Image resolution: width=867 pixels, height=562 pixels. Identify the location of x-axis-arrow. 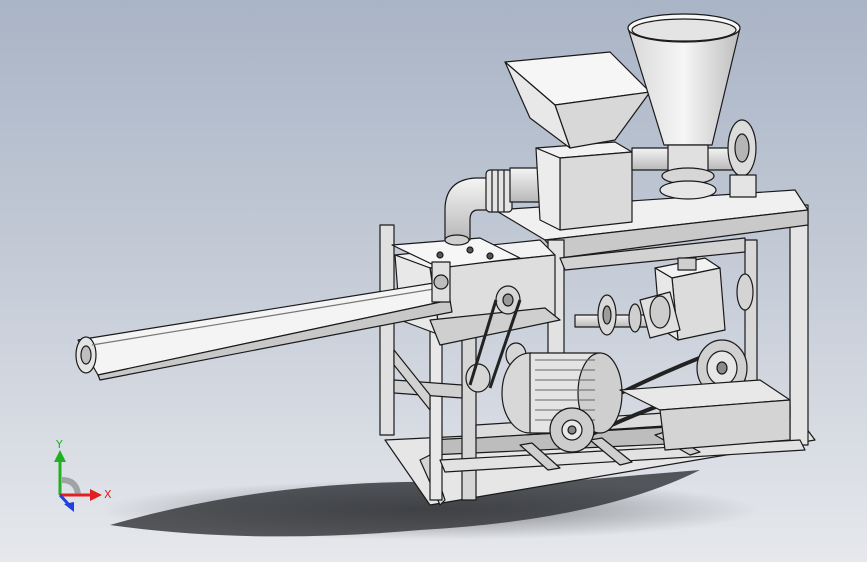
(96, 495).